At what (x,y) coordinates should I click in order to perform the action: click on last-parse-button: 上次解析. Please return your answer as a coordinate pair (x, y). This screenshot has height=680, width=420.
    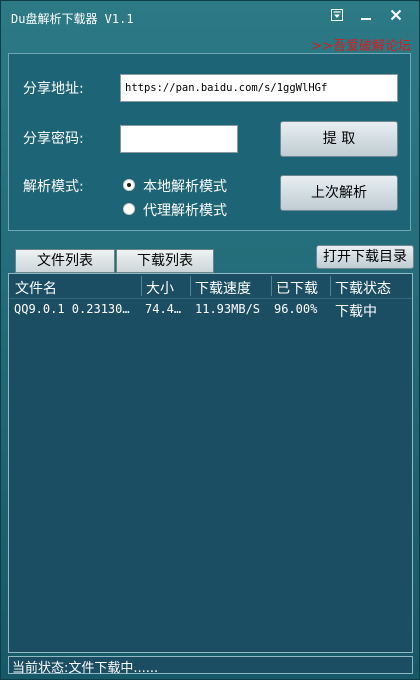
    Looking at the image, I should click on (339, 193).